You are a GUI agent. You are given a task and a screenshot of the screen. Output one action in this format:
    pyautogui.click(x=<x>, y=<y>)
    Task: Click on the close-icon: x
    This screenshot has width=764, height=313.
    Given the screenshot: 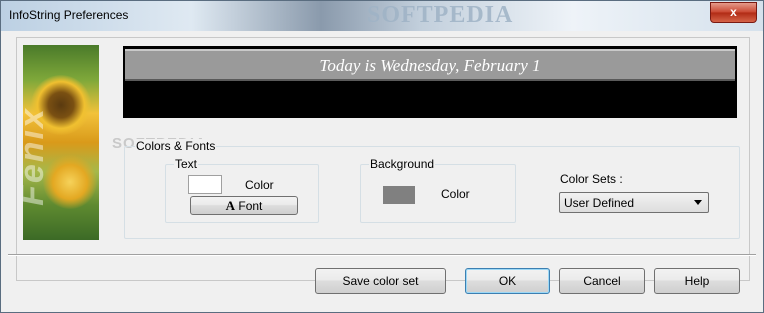 What is the action you would take?
    pyautogui.click(x=733, y=12)
    